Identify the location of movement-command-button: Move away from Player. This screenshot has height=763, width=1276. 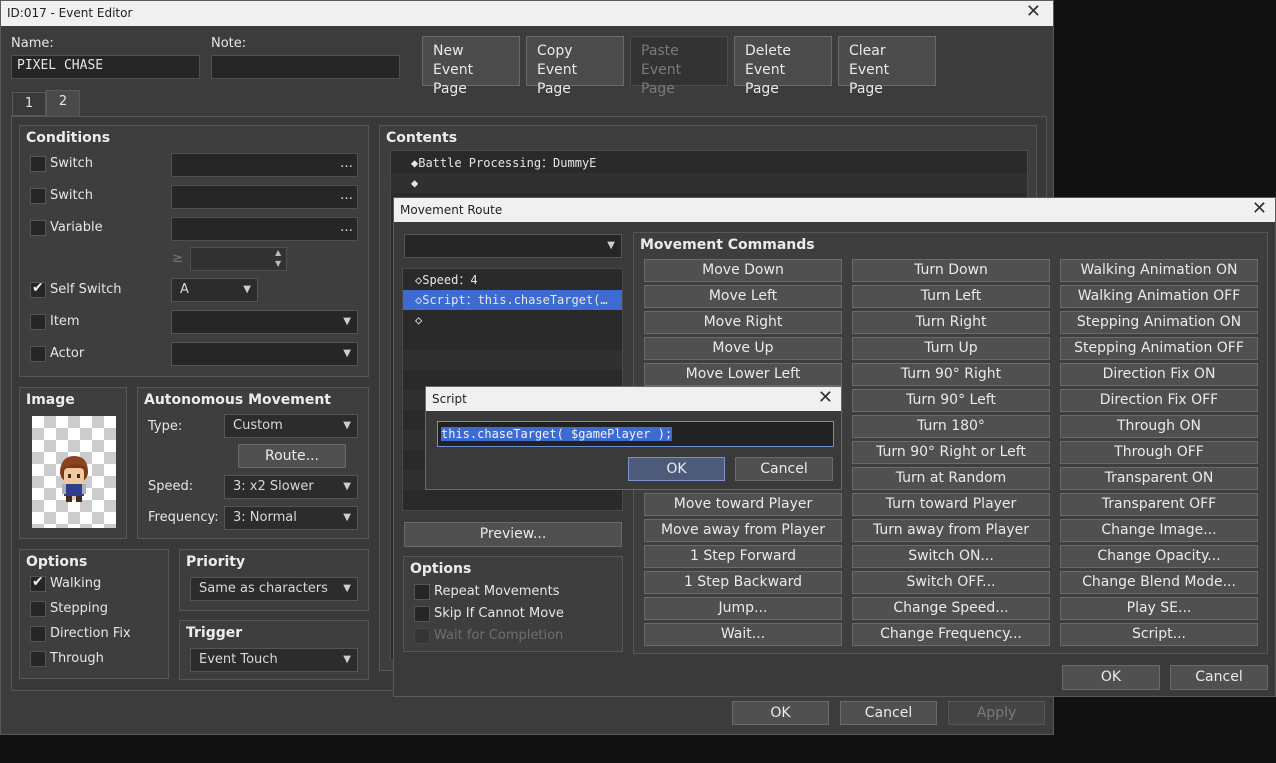
(743, 530).